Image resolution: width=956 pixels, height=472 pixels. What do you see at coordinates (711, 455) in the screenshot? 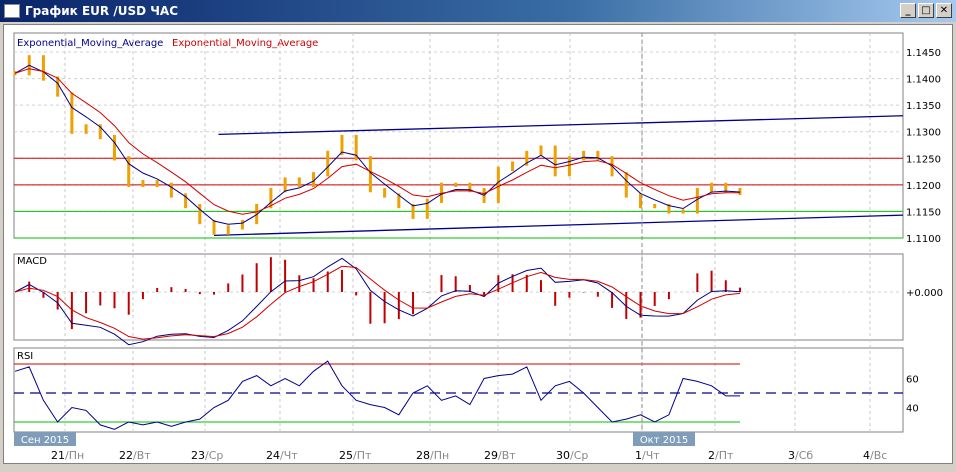
I see `x-tick-label: 2` at bounding box center [711, 455].